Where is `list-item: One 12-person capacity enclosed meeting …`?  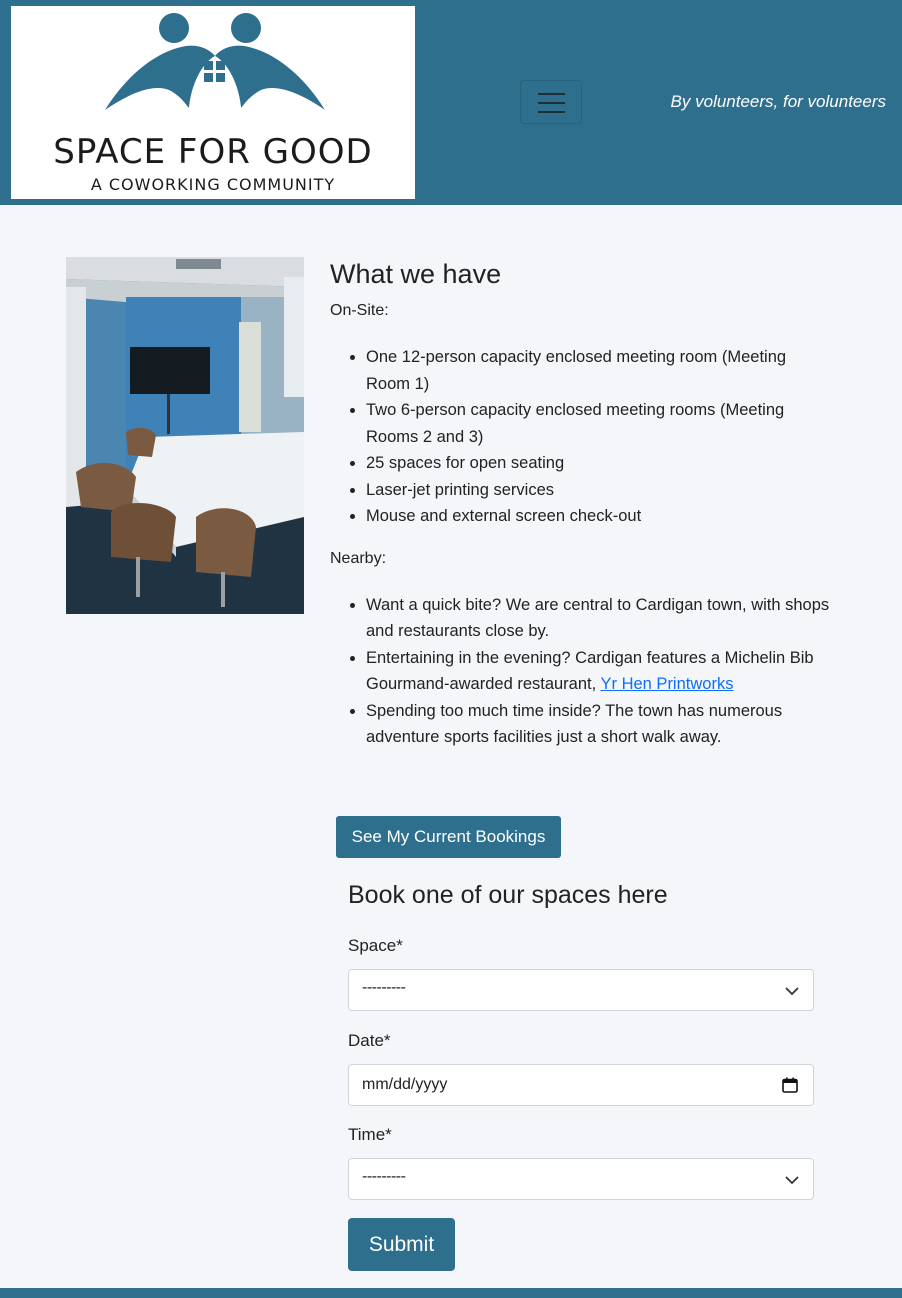 list-item: One 12-person capacity enclosed meeting … is located at coordinates (598, 370).